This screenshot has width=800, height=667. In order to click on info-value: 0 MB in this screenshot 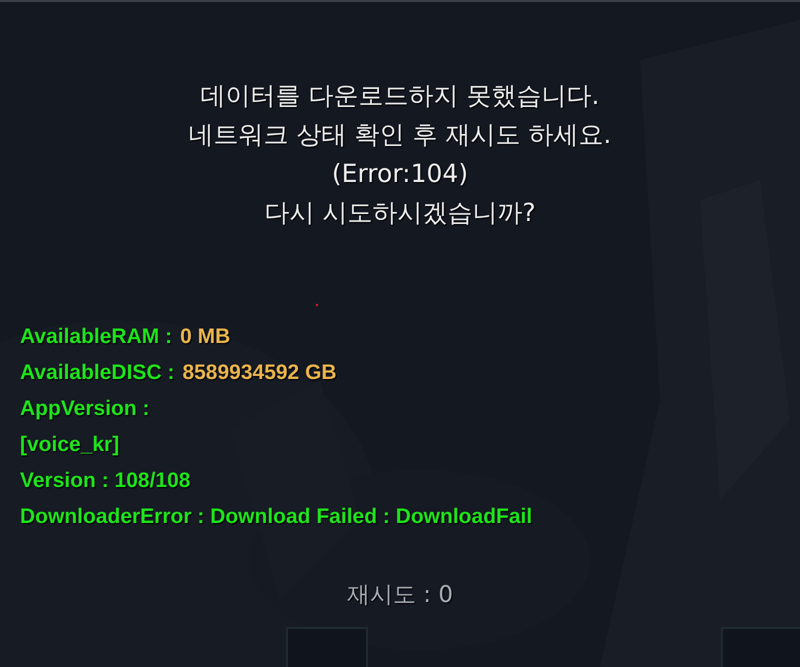, I will do `click(205, 337)`.